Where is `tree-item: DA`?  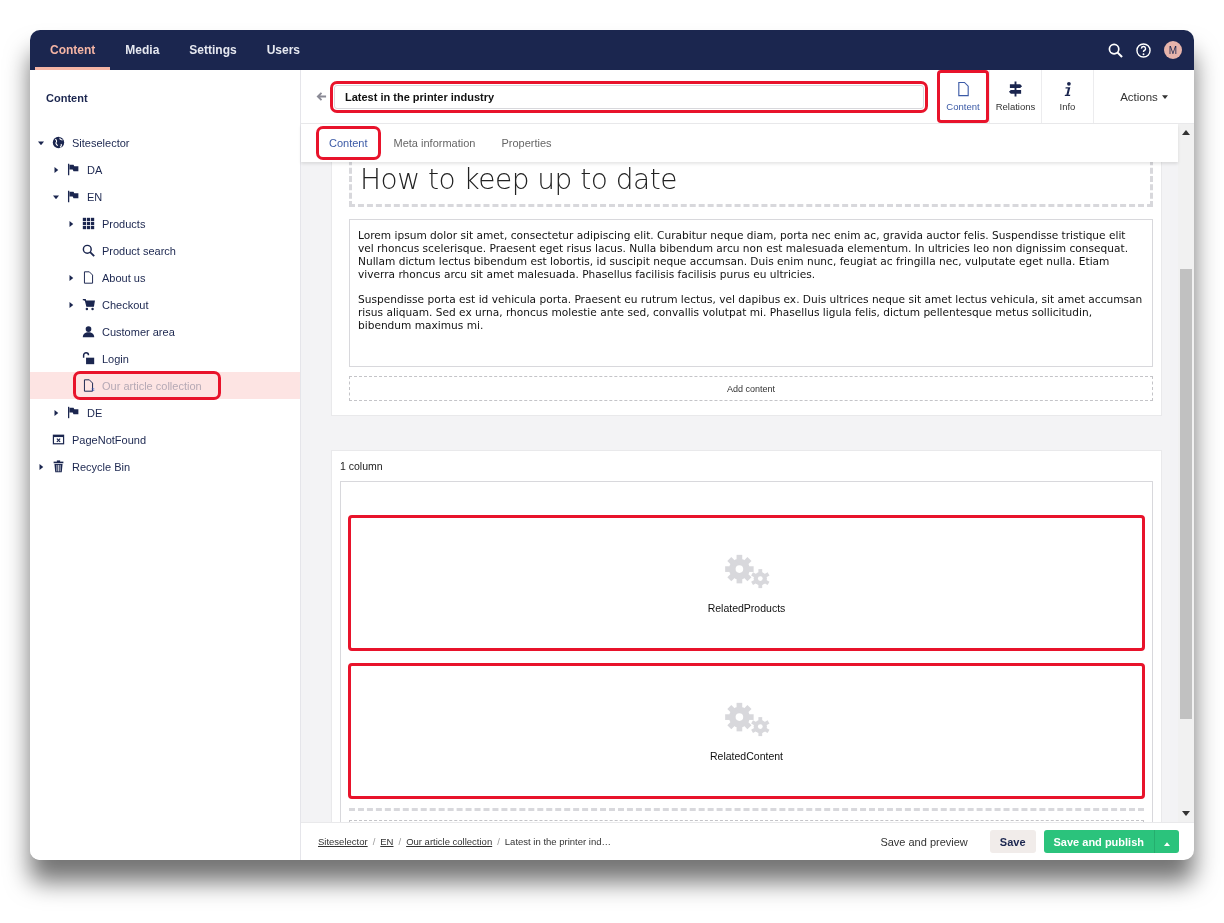 tree-item: DA is located at coordinates (86, 169).